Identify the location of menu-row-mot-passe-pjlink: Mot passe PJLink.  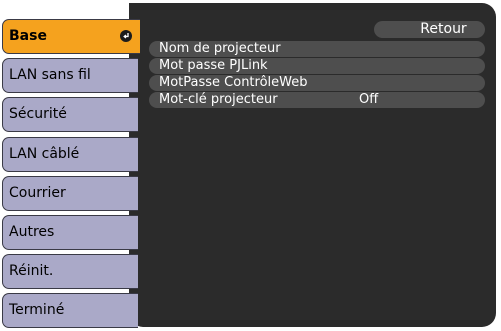
(317, 66).